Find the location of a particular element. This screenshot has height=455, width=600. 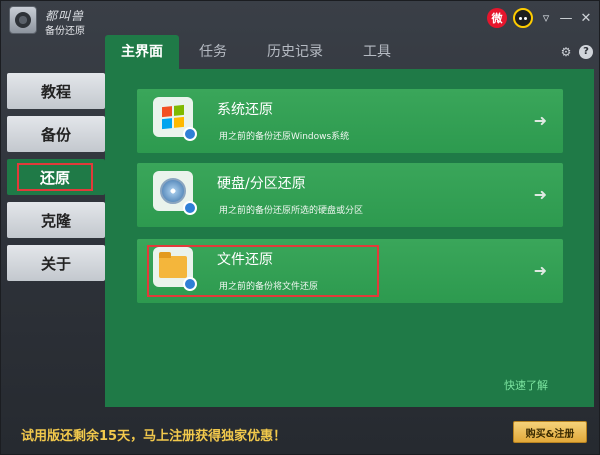

sidebar-item-label: 关于 is located at coordinates (56, 263).